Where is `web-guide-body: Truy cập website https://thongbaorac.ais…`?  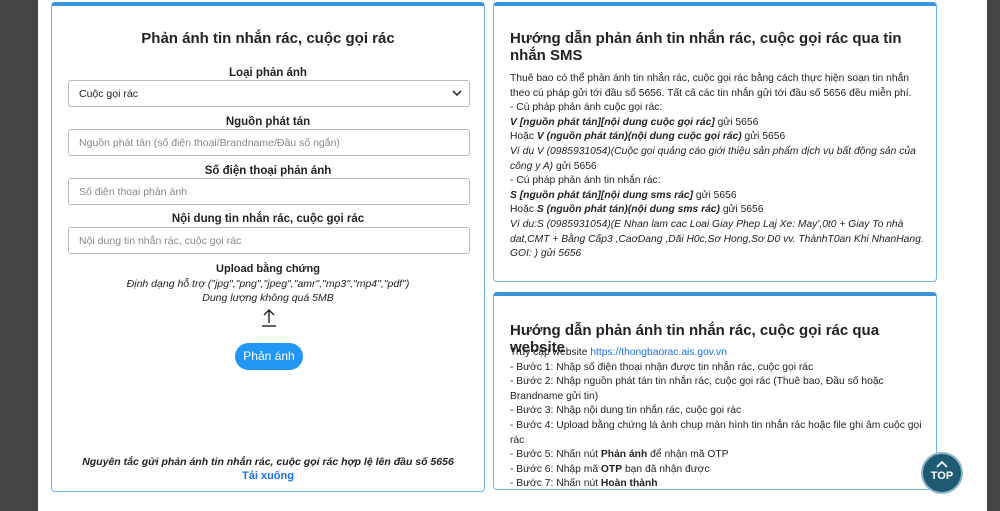 web-guide-body: Truy cập website https://thongbaorac.ais… is located at coordinates (719, 419).